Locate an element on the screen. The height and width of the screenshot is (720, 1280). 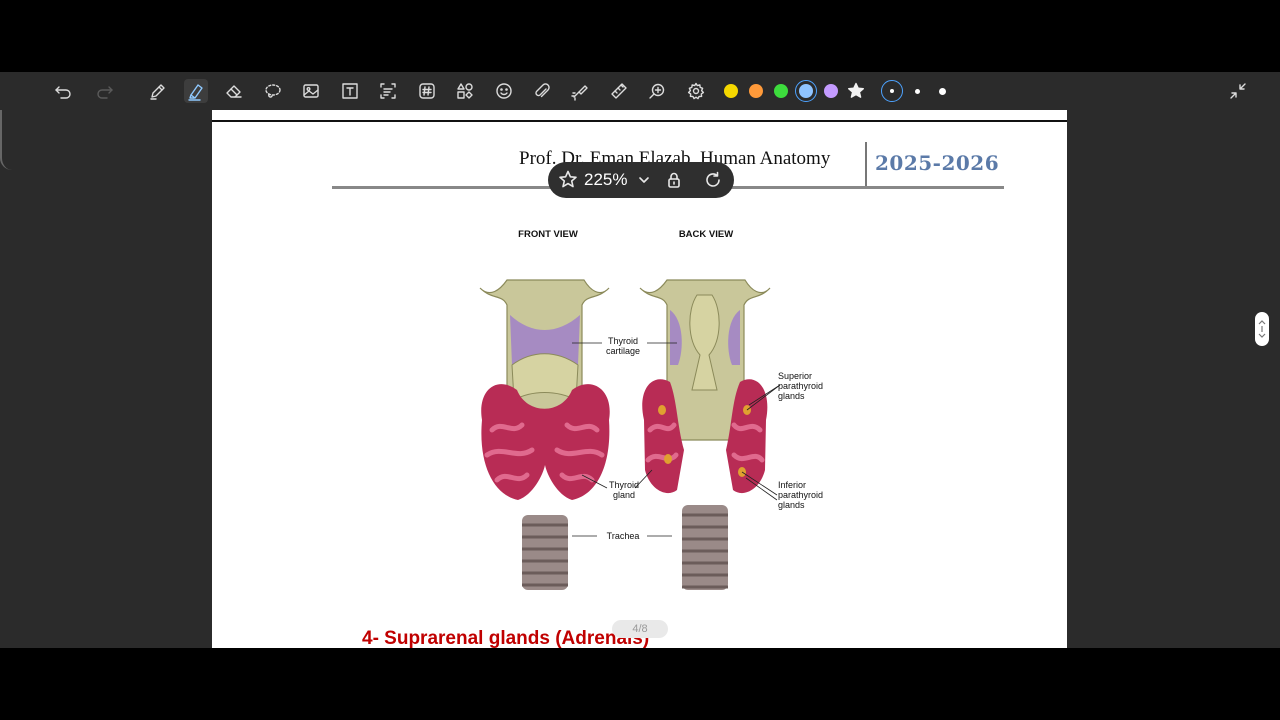
eraser-icon is located at coordinates (234, 91).